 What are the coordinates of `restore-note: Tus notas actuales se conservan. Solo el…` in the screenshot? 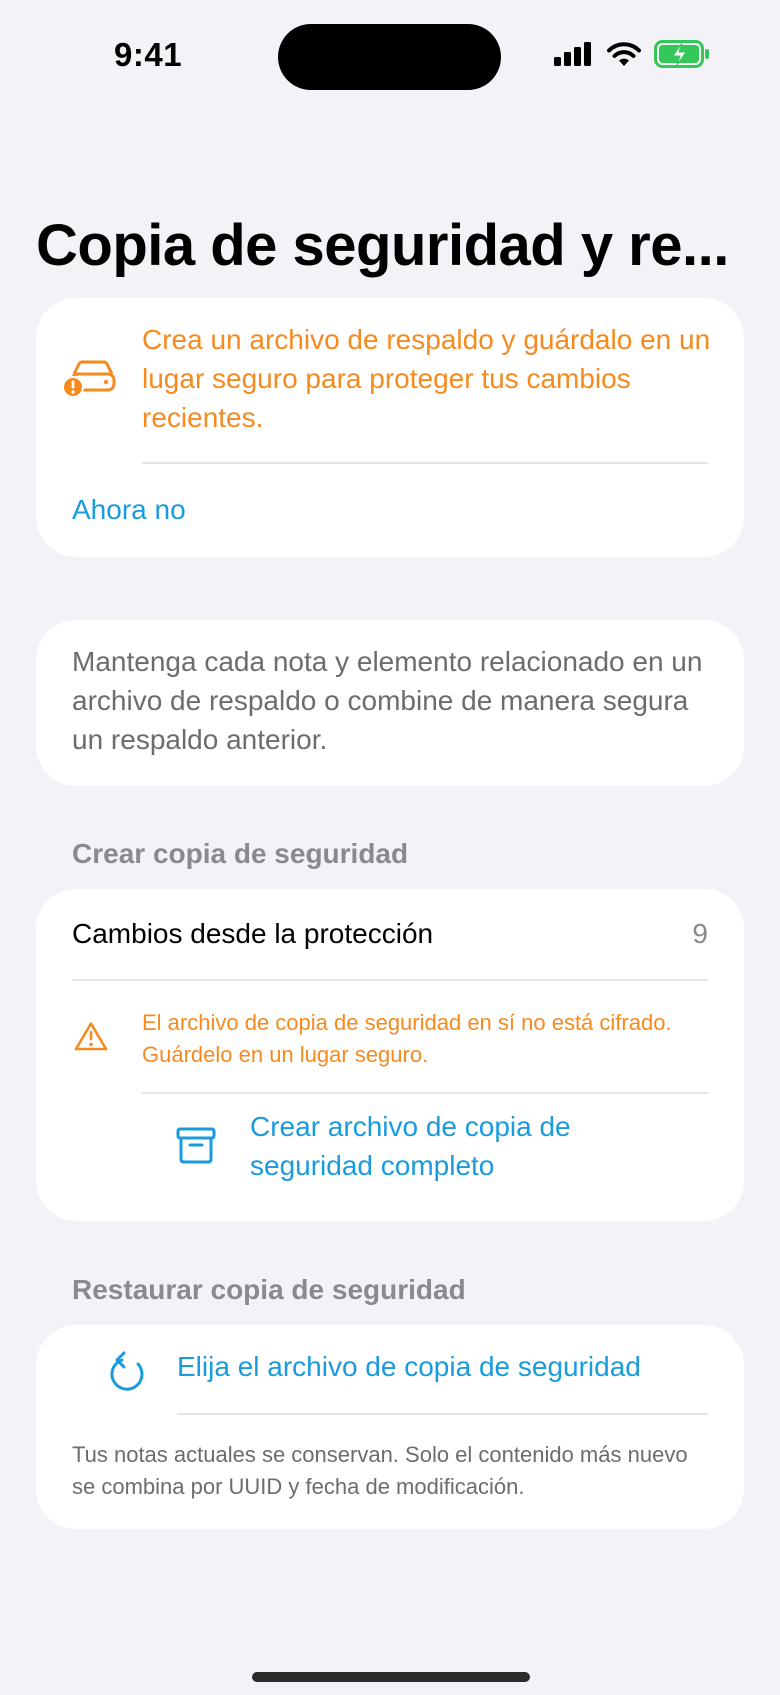 It's located at (380, 1470).